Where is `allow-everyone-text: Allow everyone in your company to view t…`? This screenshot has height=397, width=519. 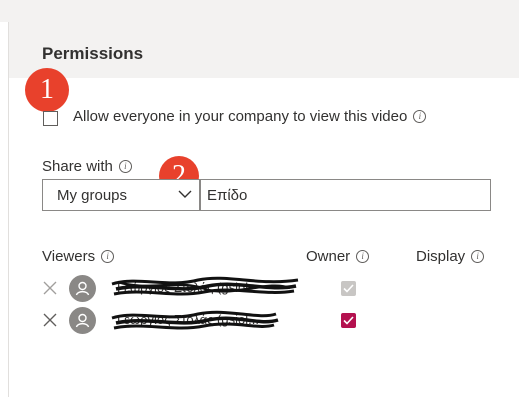 allow-everyone-text: Allow everyone in your company to view t… is located at coordinates (240, 116).